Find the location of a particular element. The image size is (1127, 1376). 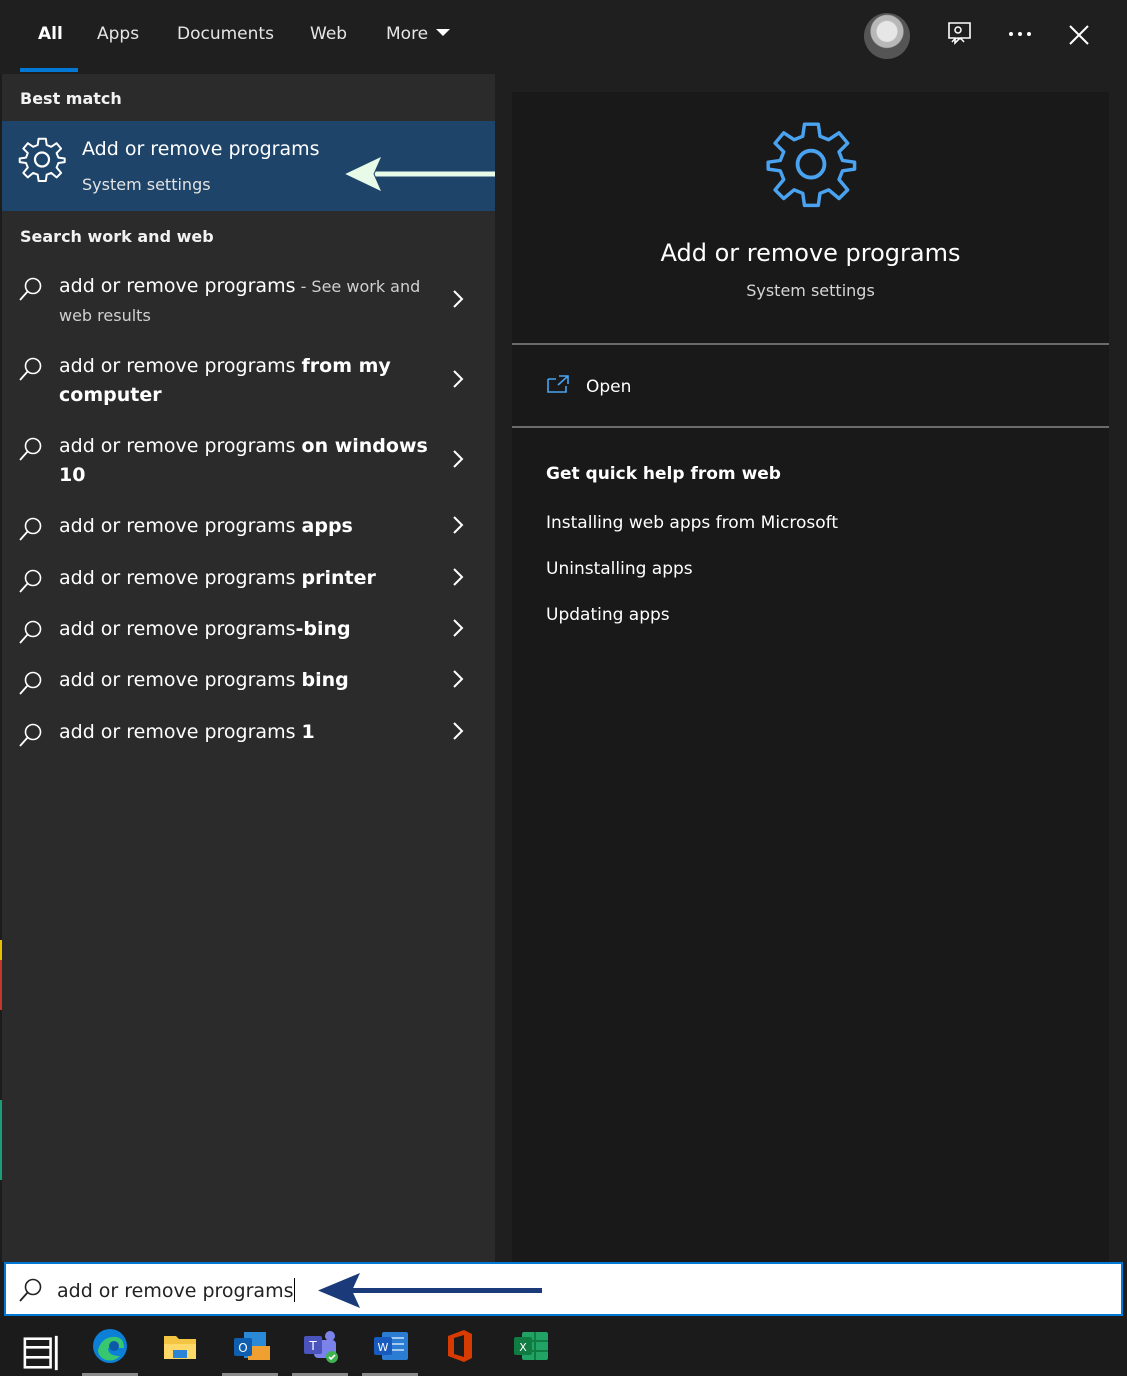

list-item: add or remove programs 1 is located at coordinates (248, 736).